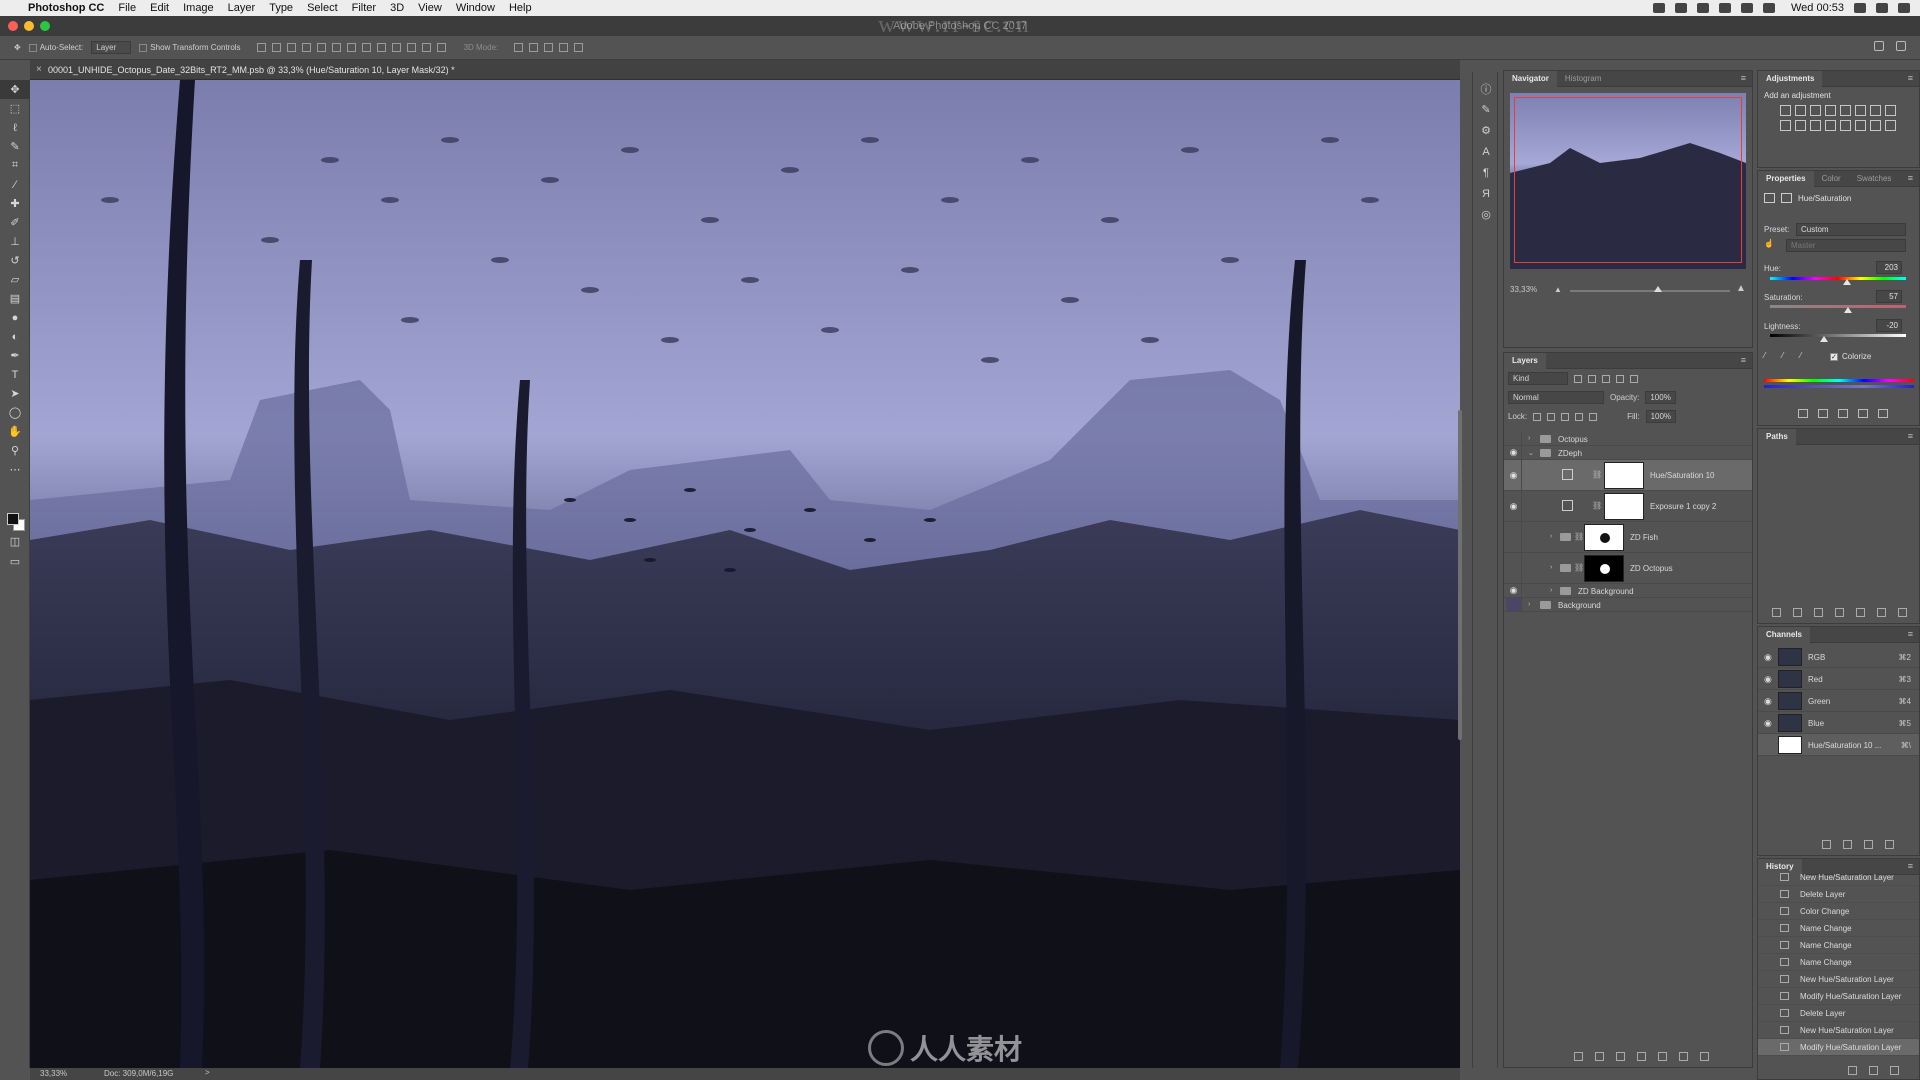  I want to click on blur-tool-icon: ●, so click(15, 317).